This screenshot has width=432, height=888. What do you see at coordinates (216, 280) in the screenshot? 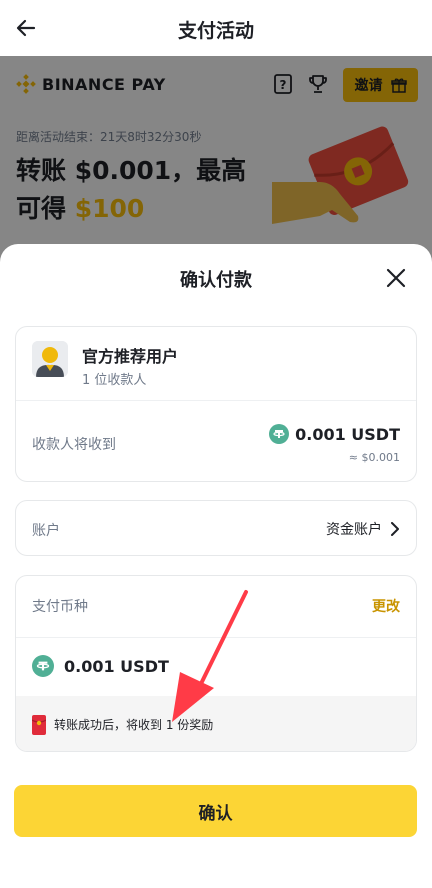
I see `sheet-title: 确认付款` at bounding box center [216, 280].